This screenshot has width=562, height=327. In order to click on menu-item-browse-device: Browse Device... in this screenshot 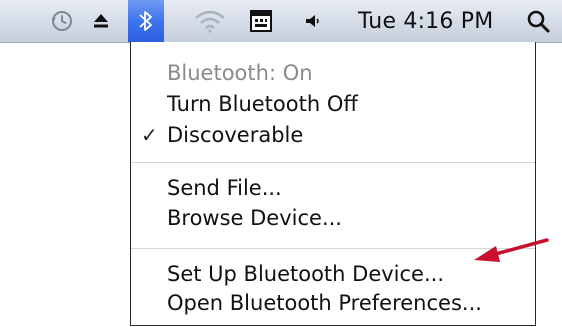, I will do `click(254, 218)`.